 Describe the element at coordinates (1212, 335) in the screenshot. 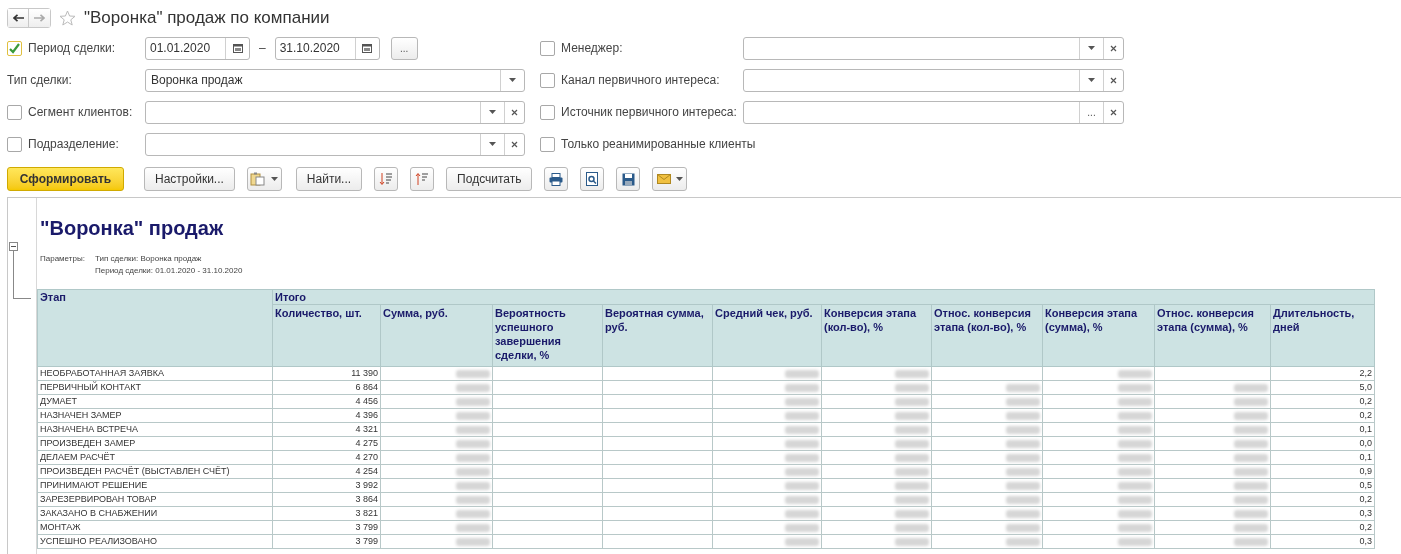

I see `column-header: Относ. конверсия этапа (сумма), %` at that location.